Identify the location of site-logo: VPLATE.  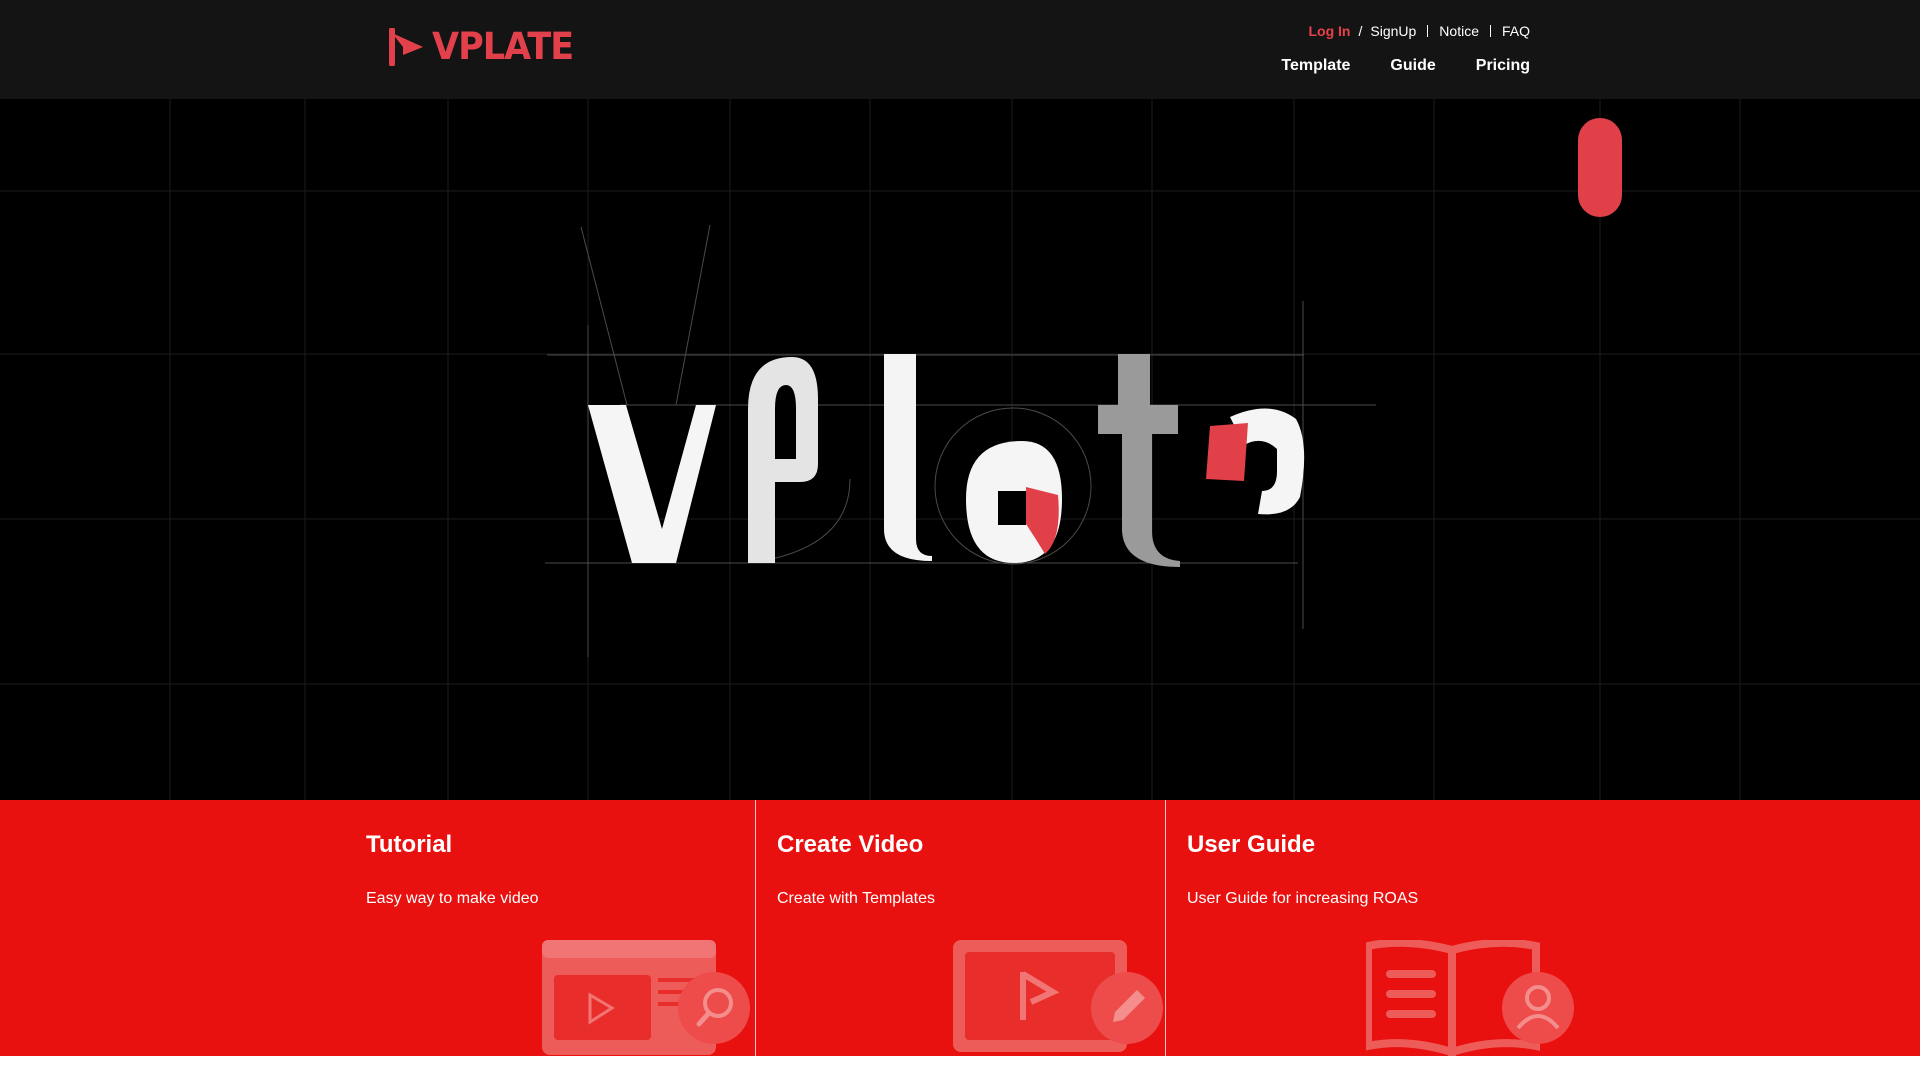
(481, 47).